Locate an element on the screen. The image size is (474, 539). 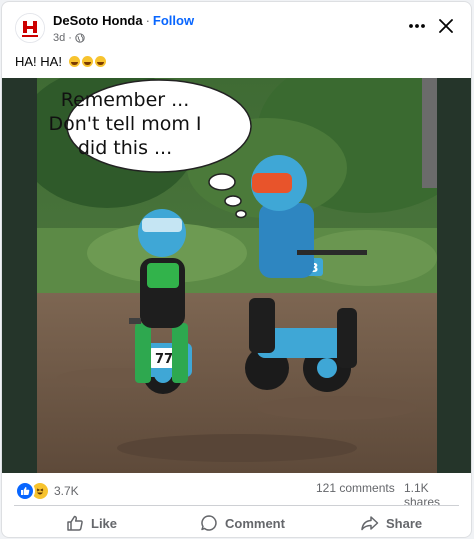
share-label: Share is located at coordinates (404, 523).